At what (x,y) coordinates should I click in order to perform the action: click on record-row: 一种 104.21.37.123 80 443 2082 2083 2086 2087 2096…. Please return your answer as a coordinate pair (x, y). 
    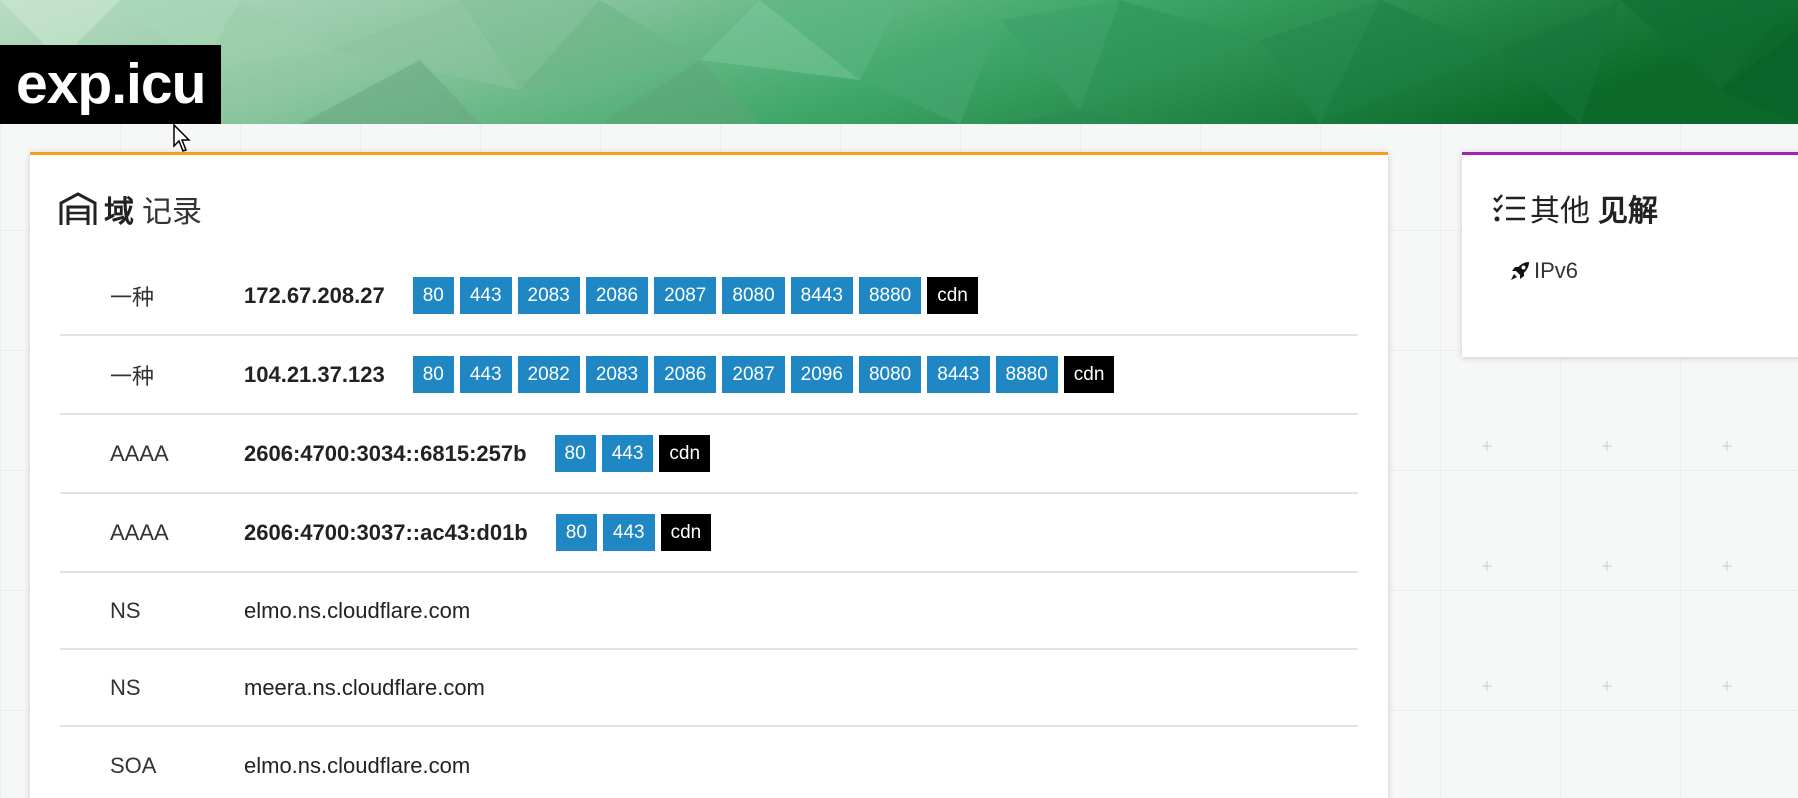
    Looking at the image, I should click on (709, 375).